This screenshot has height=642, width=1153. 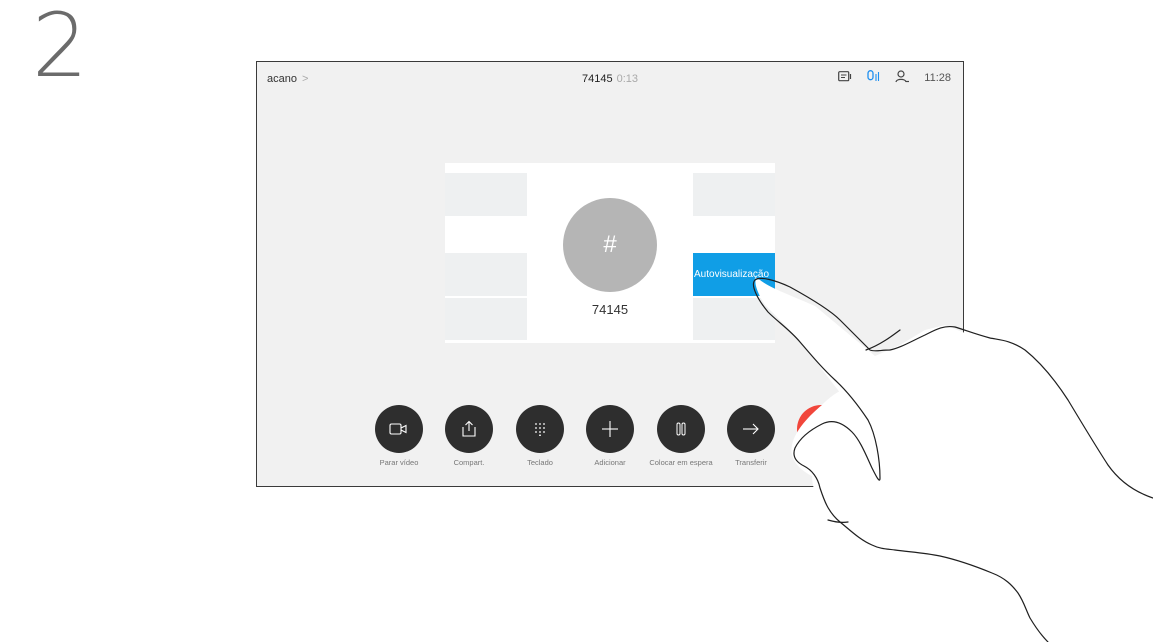 I want to click on selfview-button: Autovisualização, so click(x=734, y=274).